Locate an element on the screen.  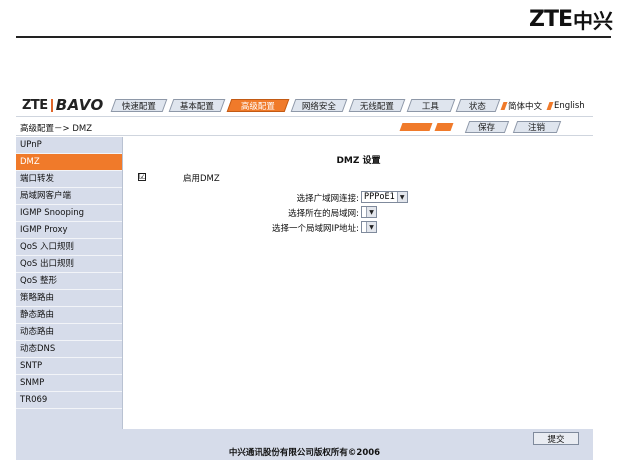
tab-label: 快速配置 is located at coordinates (138, 106).